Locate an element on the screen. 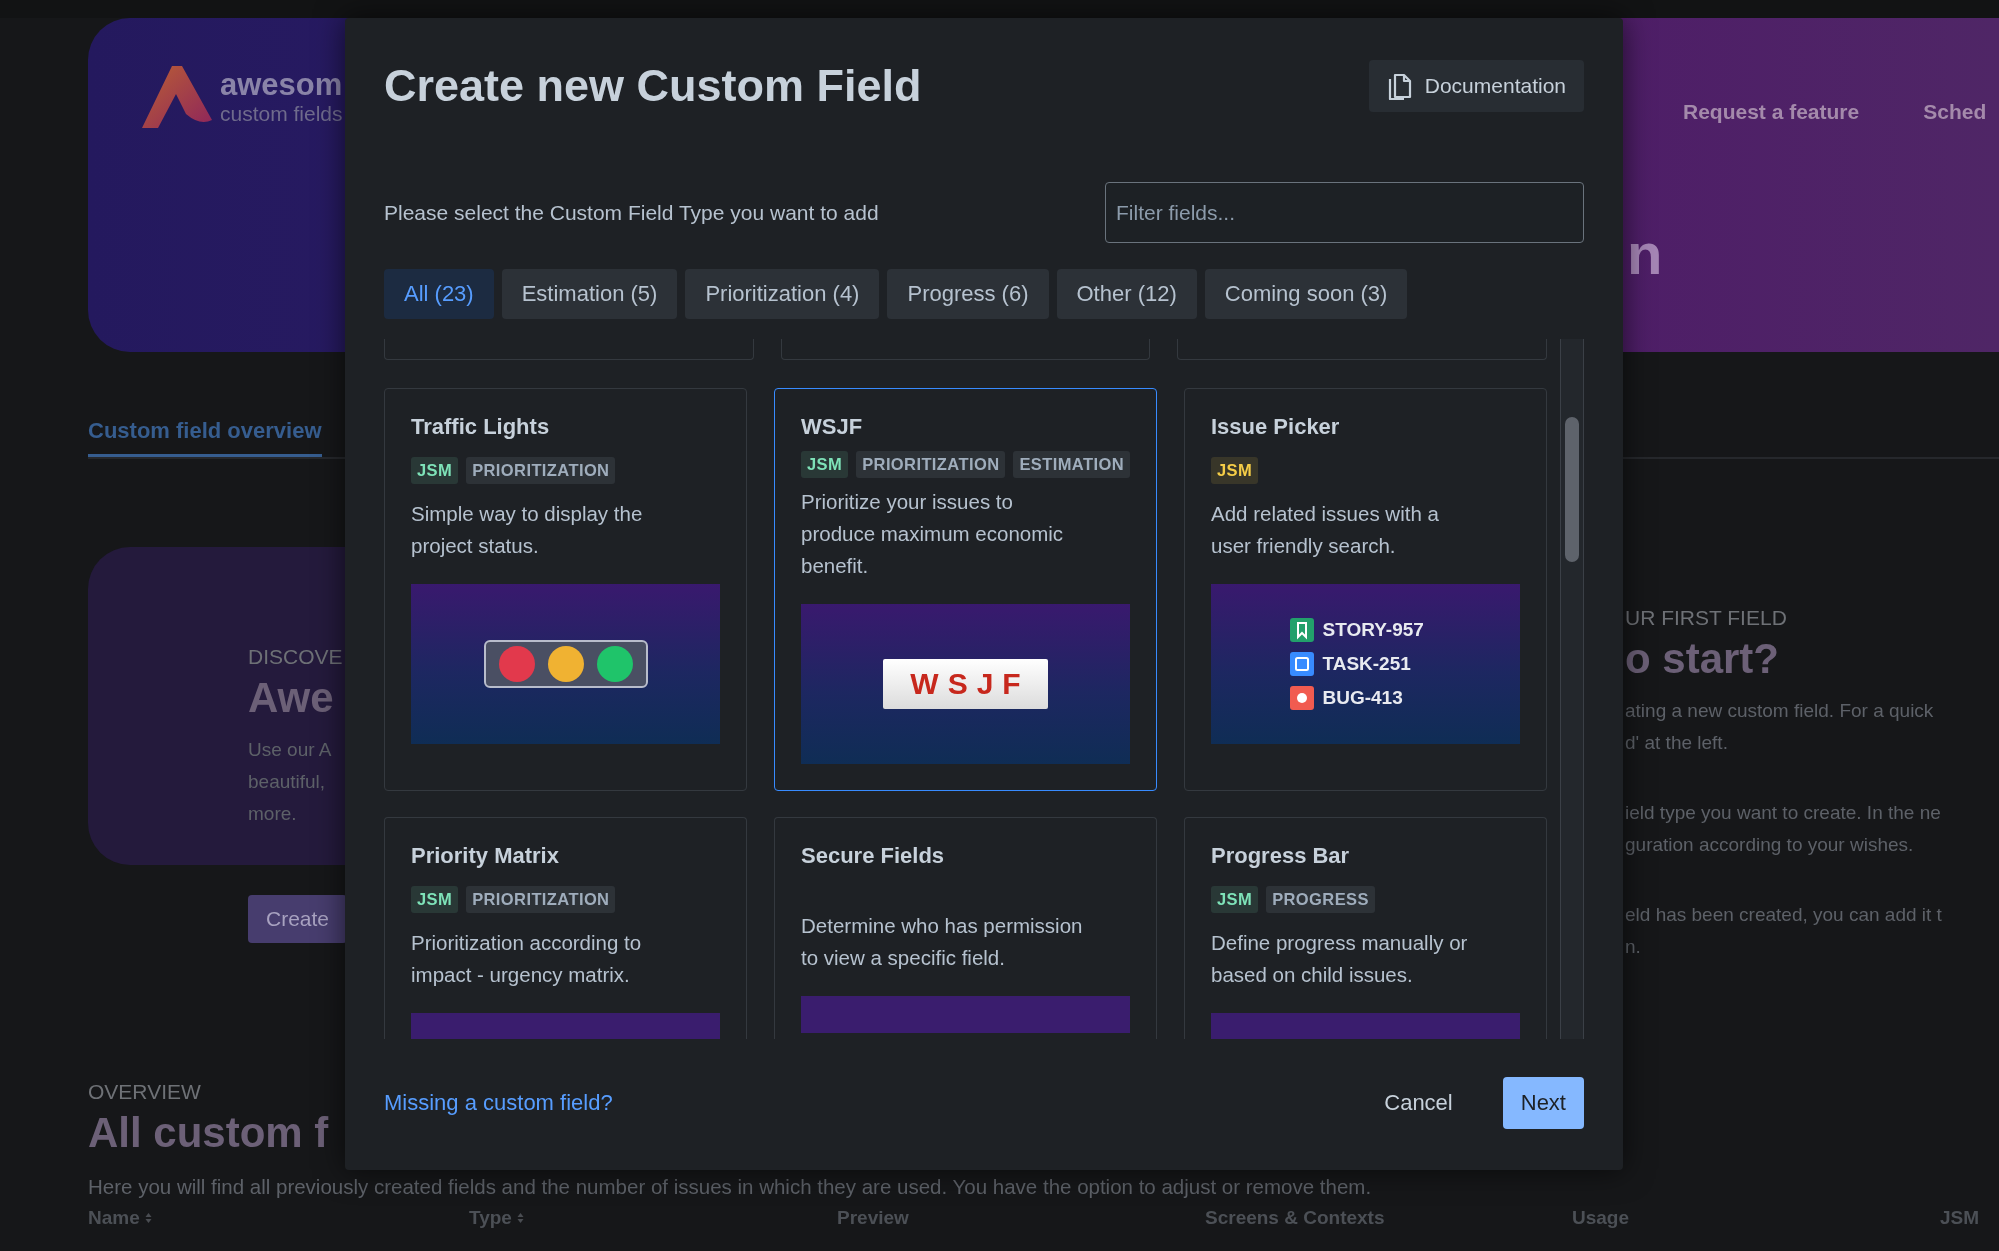 This screenshot has height=1251, width=1999. field-type-card: Issue Picker JSM Add related issues with a user friendly search. STORY-957 TASK-251 BUG-413 is located at coordinates (1365, 589).